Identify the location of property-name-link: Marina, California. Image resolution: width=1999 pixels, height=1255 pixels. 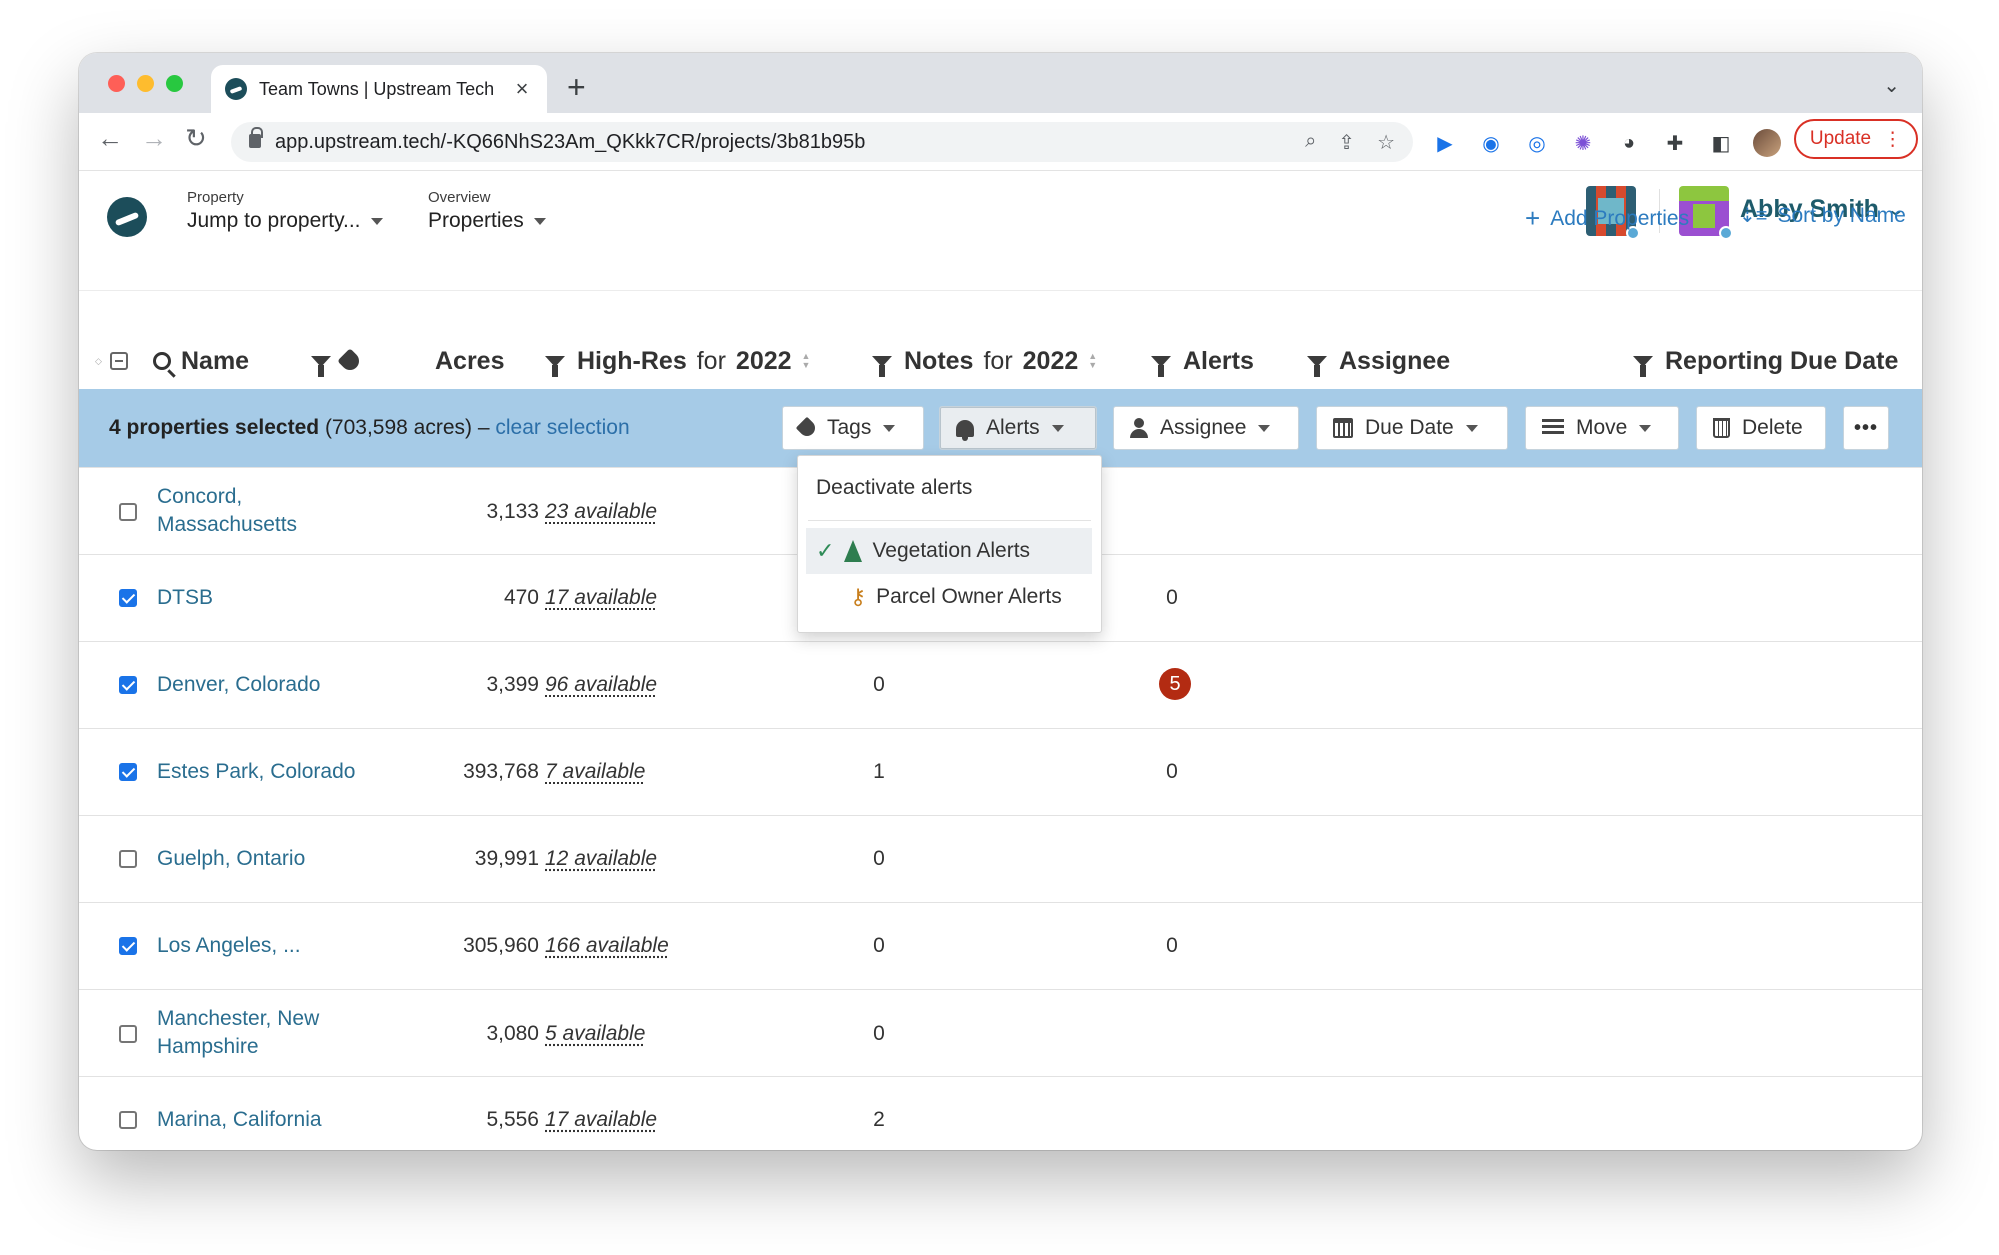
(262, 1120).